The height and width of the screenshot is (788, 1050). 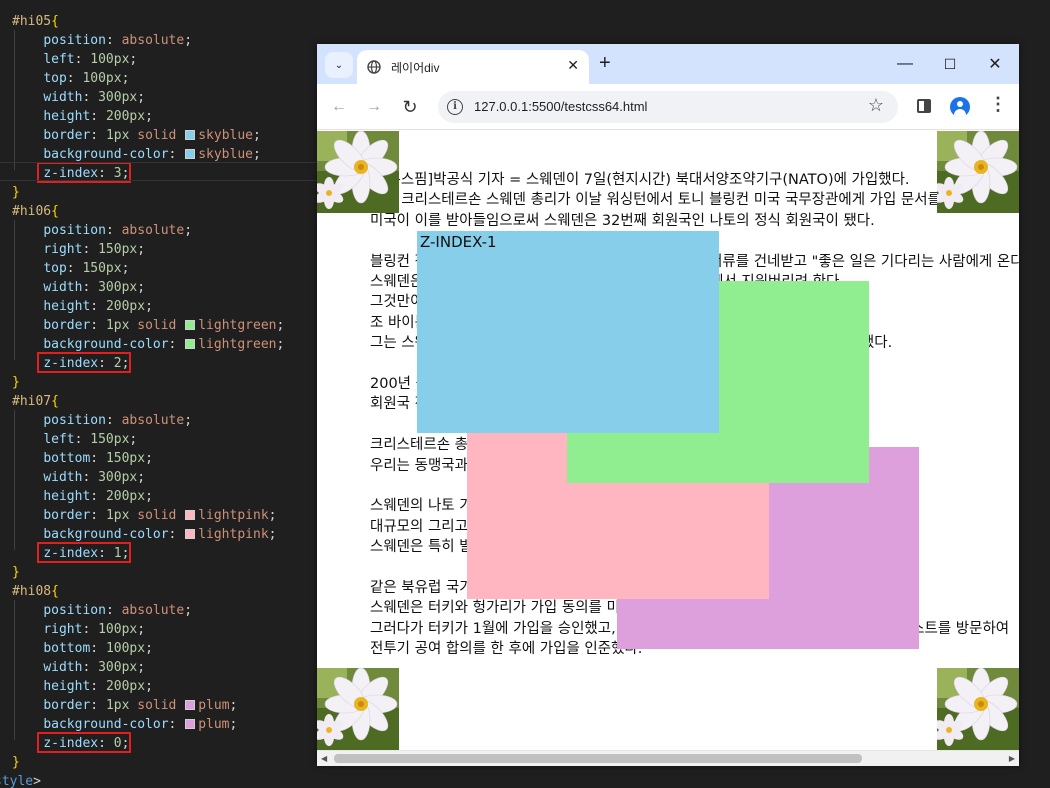 What do you see at coordinates (16, 382) in the screenshot?
I see `code-line: }` at bounding box center [16, 382].